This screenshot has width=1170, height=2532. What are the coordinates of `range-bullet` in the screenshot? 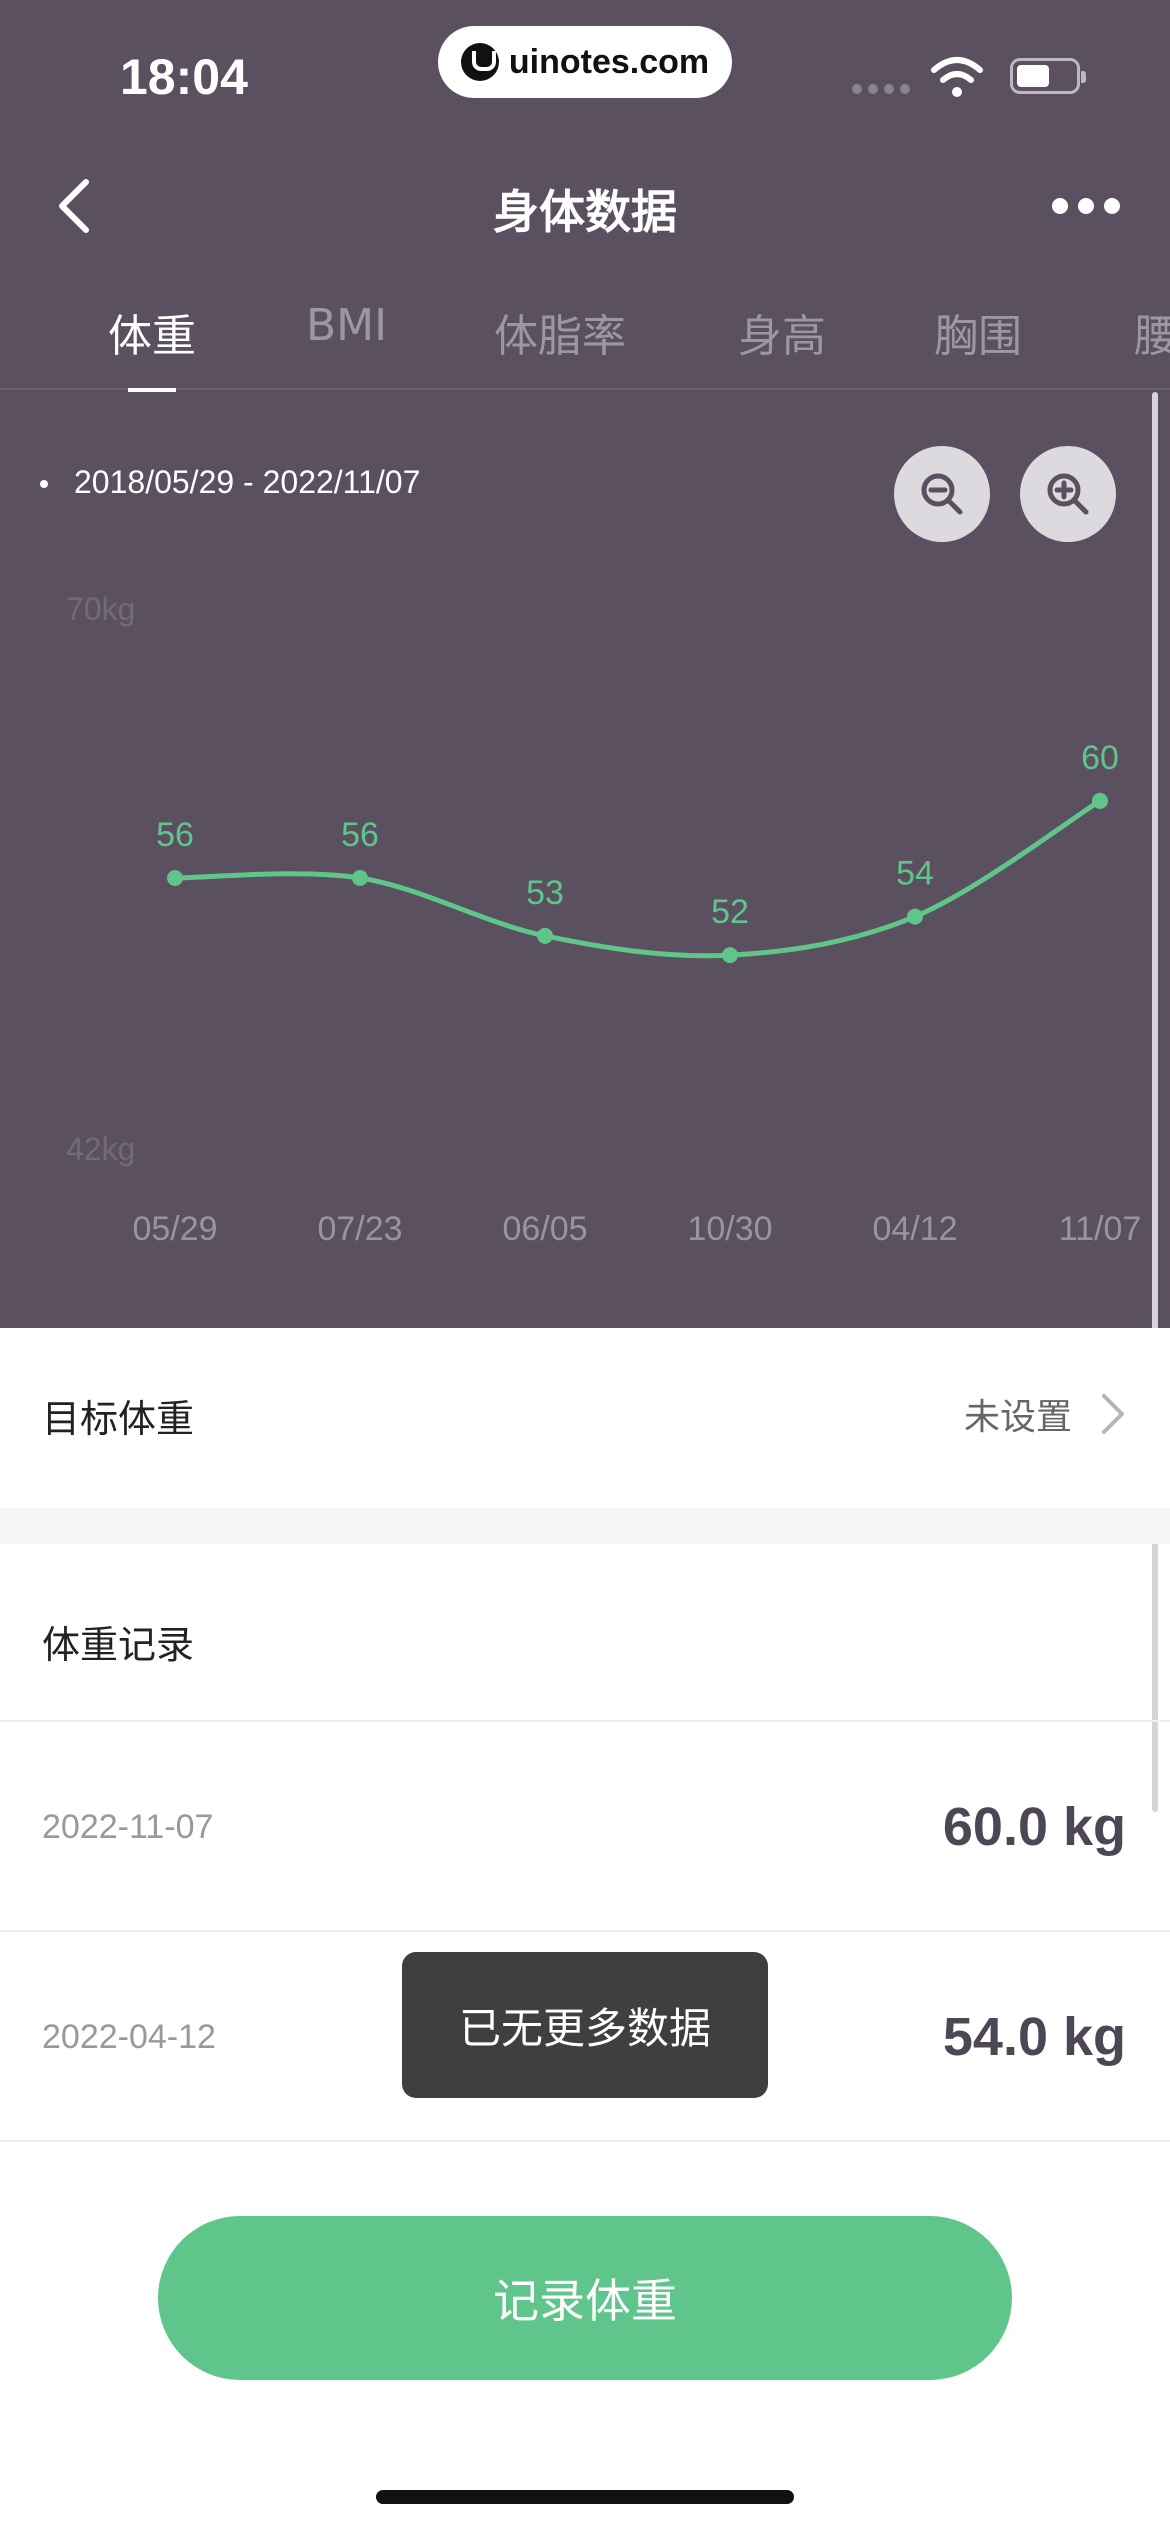 It's located at (44, 484).